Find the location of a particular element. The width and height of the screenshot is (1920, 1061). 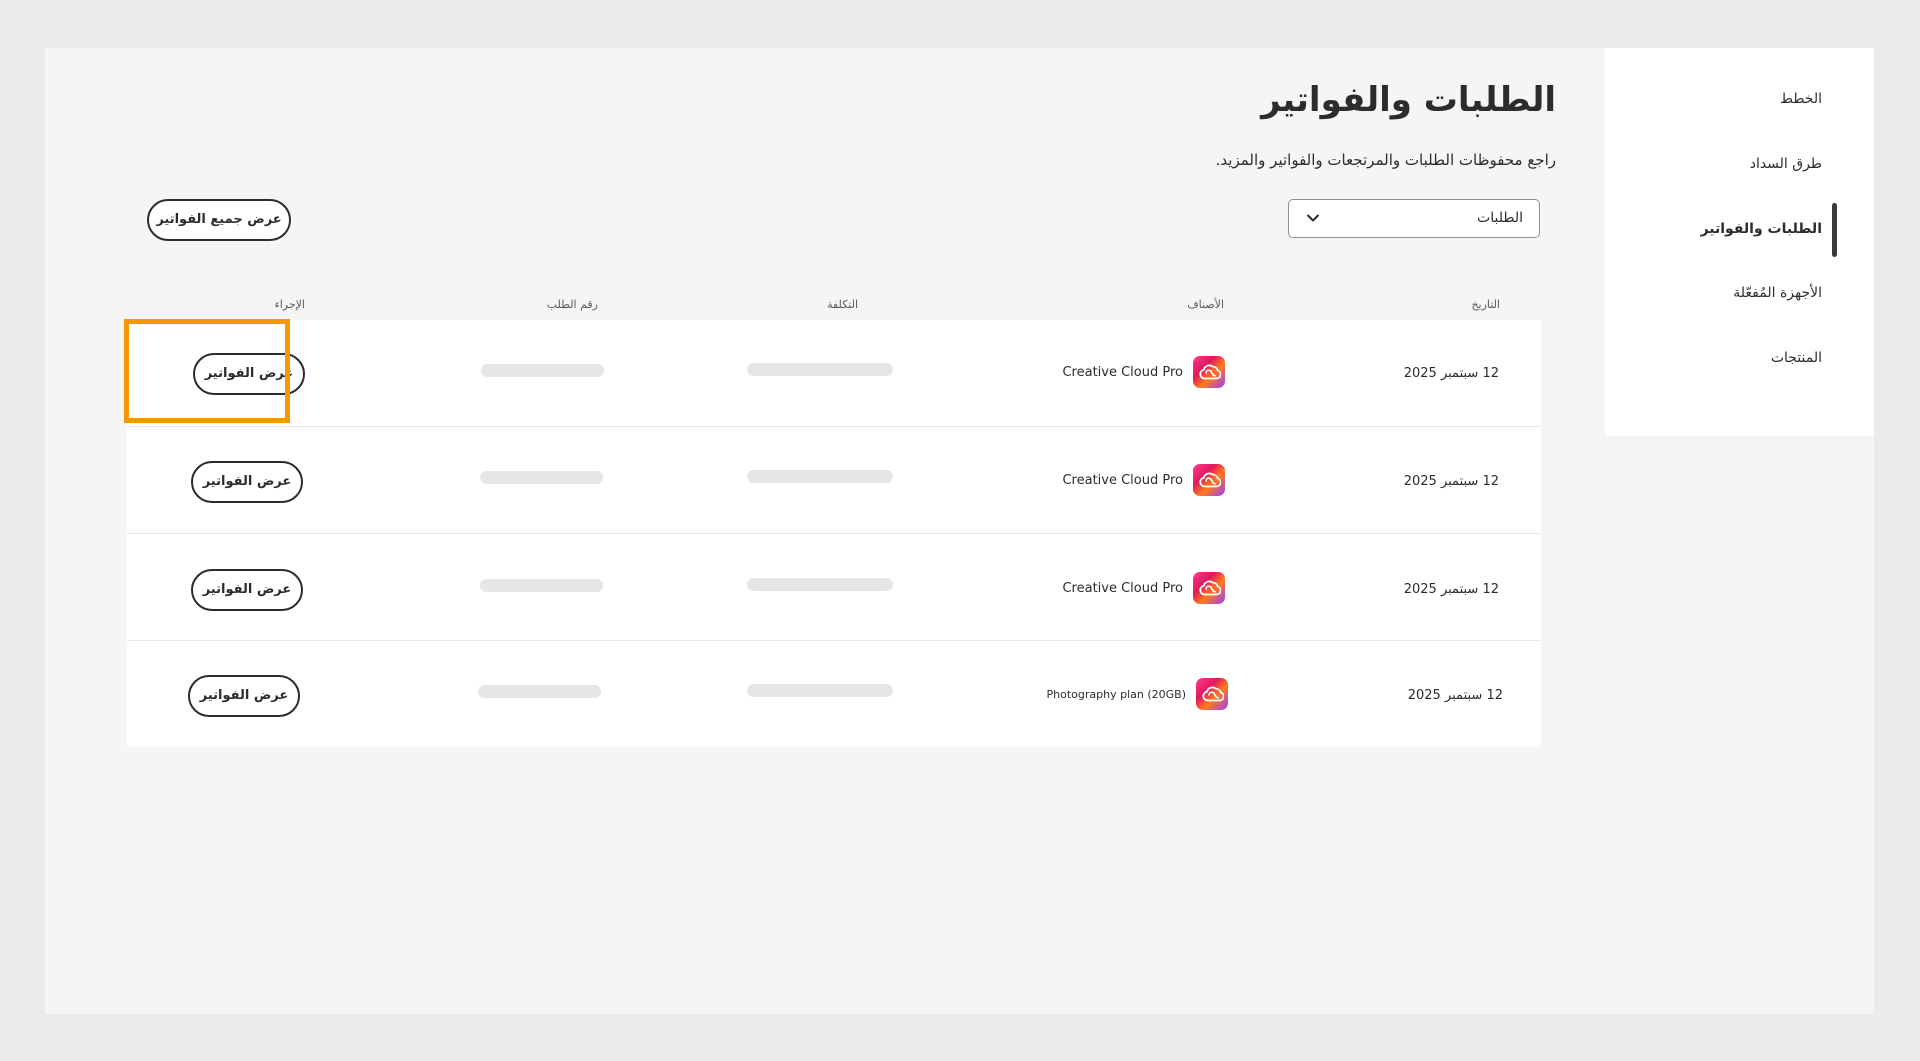

chevron-down-icon is located at coordinates (1313, 218).